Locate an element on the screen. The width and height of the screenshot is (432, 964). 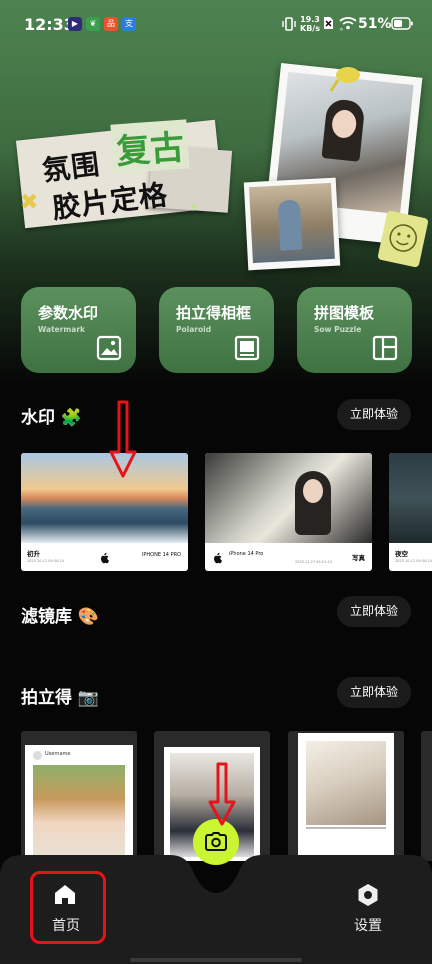
feature-subtitle: Watermark is located at coordinates (61, 329).